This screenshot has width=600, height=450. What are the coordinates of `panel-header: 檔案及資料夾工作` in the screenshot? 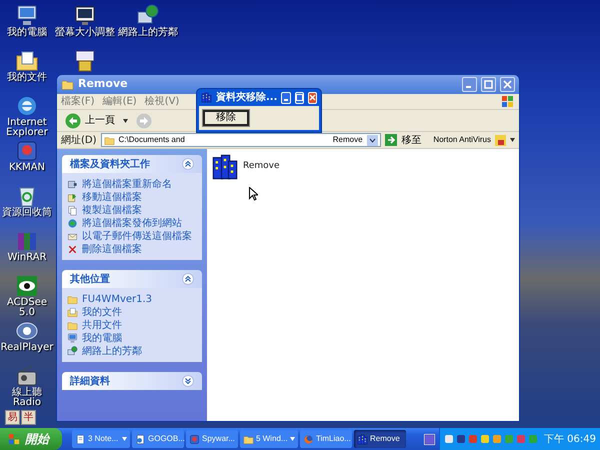 It's located at (132, 164).